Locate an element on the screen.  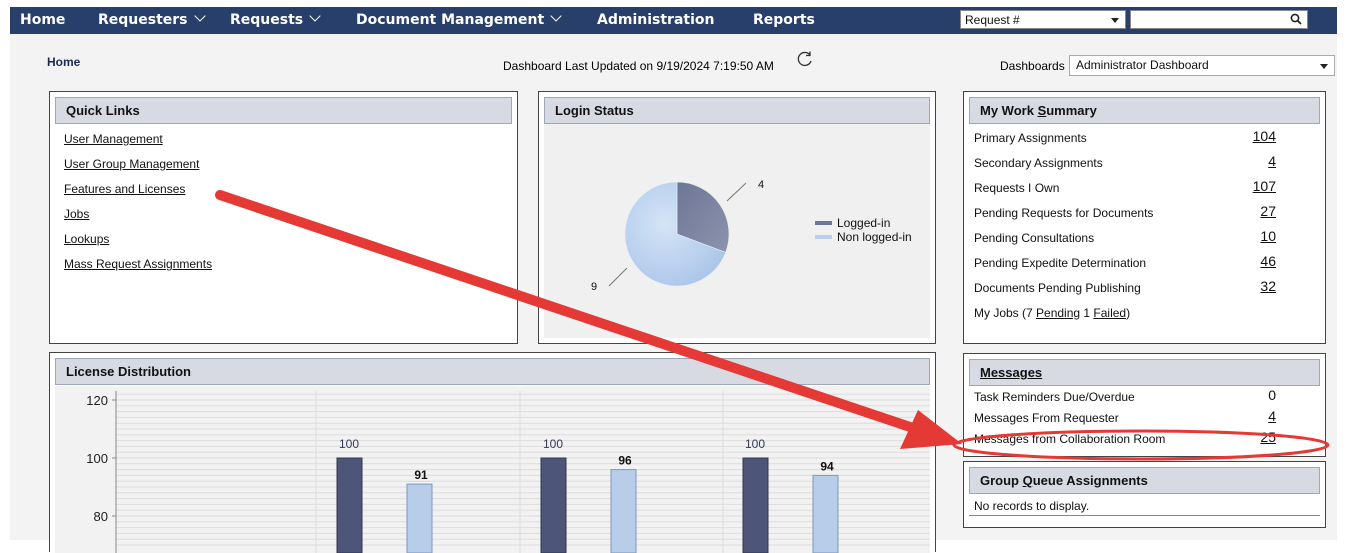
pie-label-non-logged-in: 9 is located at coordinates (594, 287).